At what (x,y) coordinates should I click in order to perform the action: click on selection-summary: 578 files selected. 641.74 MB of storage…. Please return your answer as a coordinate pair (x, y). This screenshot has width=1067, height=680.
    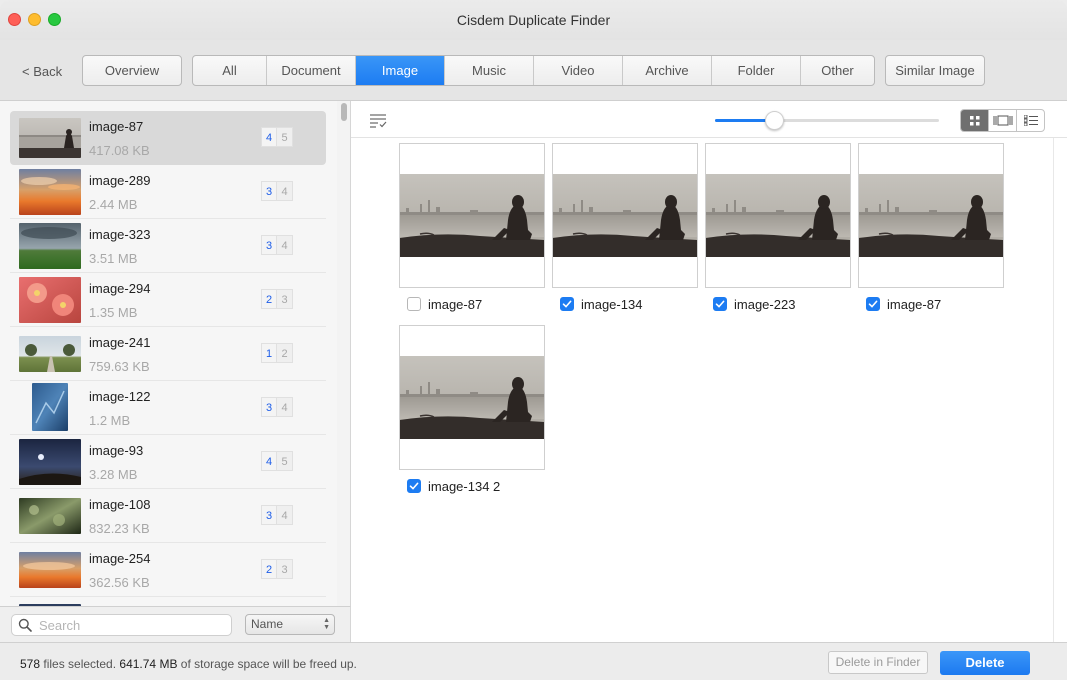
    Looking at the image, I should click on (188, 664).